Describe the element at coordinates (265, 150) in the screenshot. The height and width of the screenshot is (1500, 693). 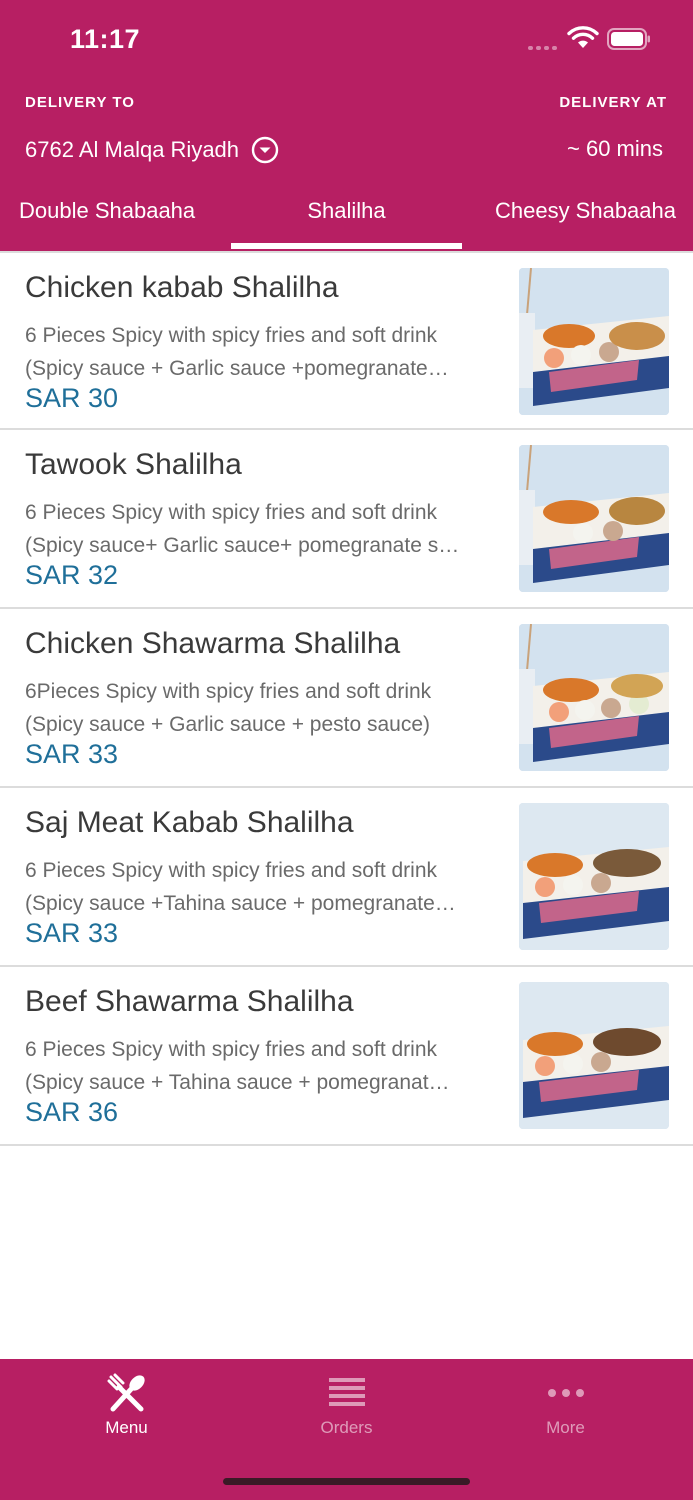
I see `chevron-down-circle-icon` at that location.